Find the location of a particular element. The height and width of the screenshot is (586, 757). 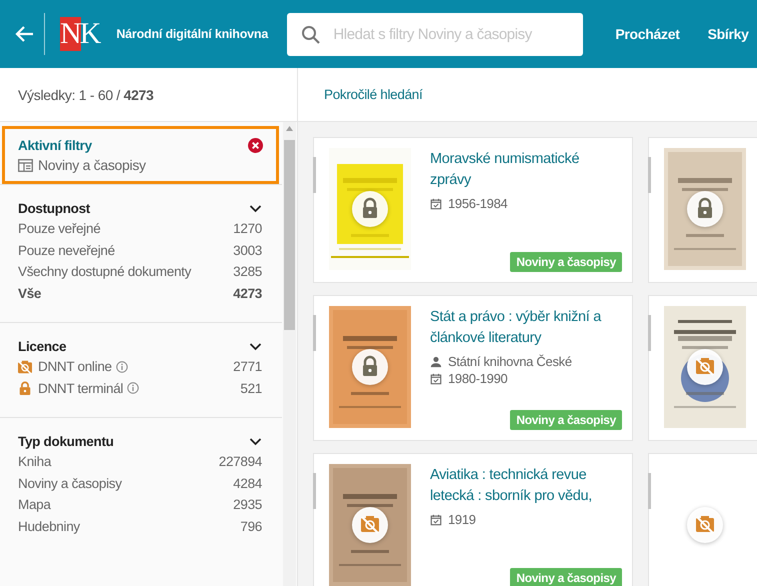

date-range: 1956-1984 is located at coordinates (478, 203).